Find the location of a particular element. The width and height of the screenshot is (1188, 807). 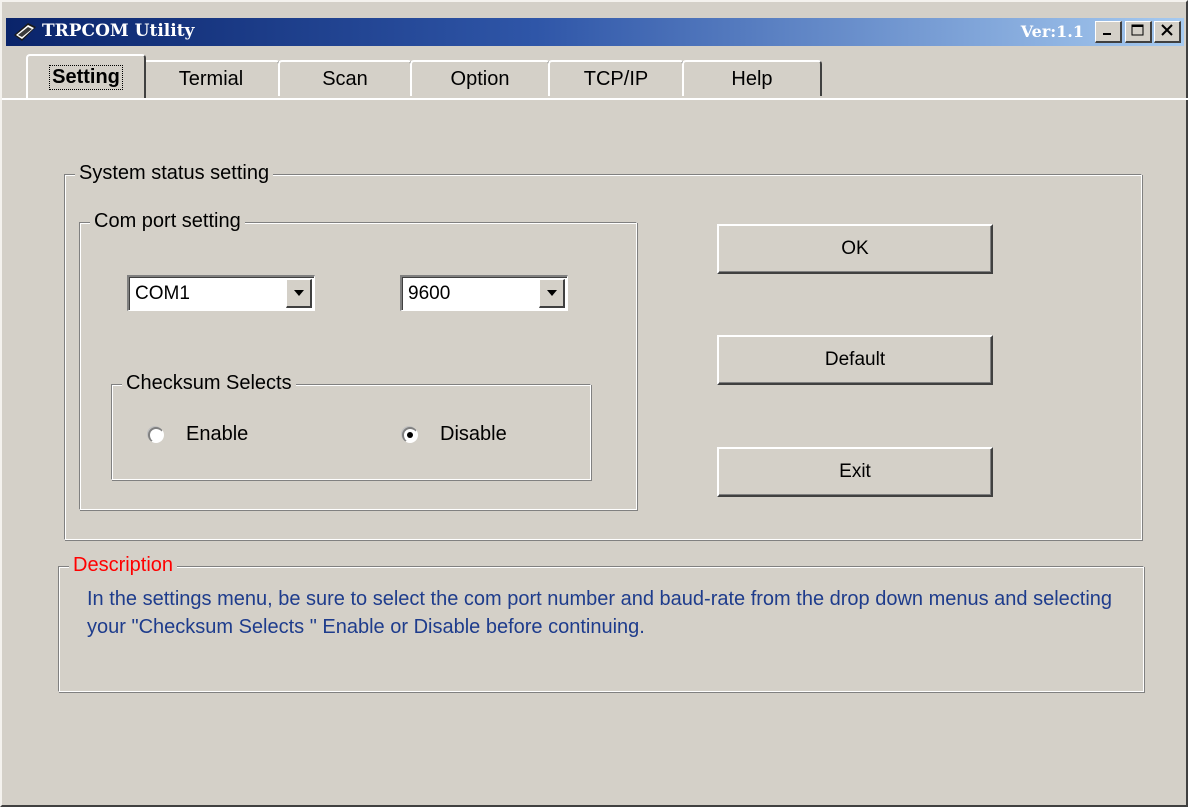

disable-radio: Disable is located at coordinates (454, 434).